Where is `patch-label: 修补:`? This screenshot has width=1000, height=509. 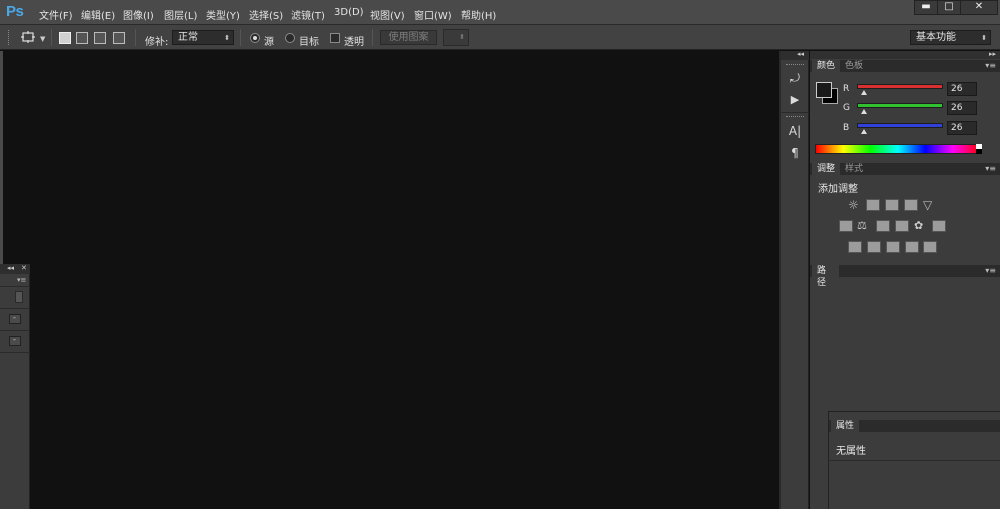
patch-label: 修补: is located at coordinates (157, 42).